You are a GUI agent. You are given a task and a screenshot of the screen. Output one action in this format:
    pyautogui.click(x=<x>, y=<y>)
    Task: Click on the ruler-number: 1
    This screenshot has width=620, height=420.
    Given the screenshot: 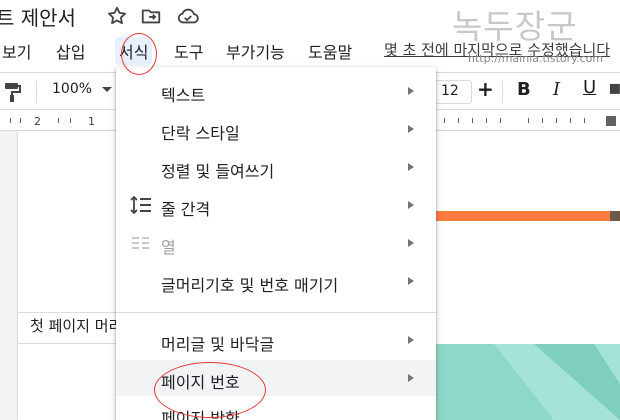 What is the action you would take?
    pyautogui.click(x=91, y=121)
    